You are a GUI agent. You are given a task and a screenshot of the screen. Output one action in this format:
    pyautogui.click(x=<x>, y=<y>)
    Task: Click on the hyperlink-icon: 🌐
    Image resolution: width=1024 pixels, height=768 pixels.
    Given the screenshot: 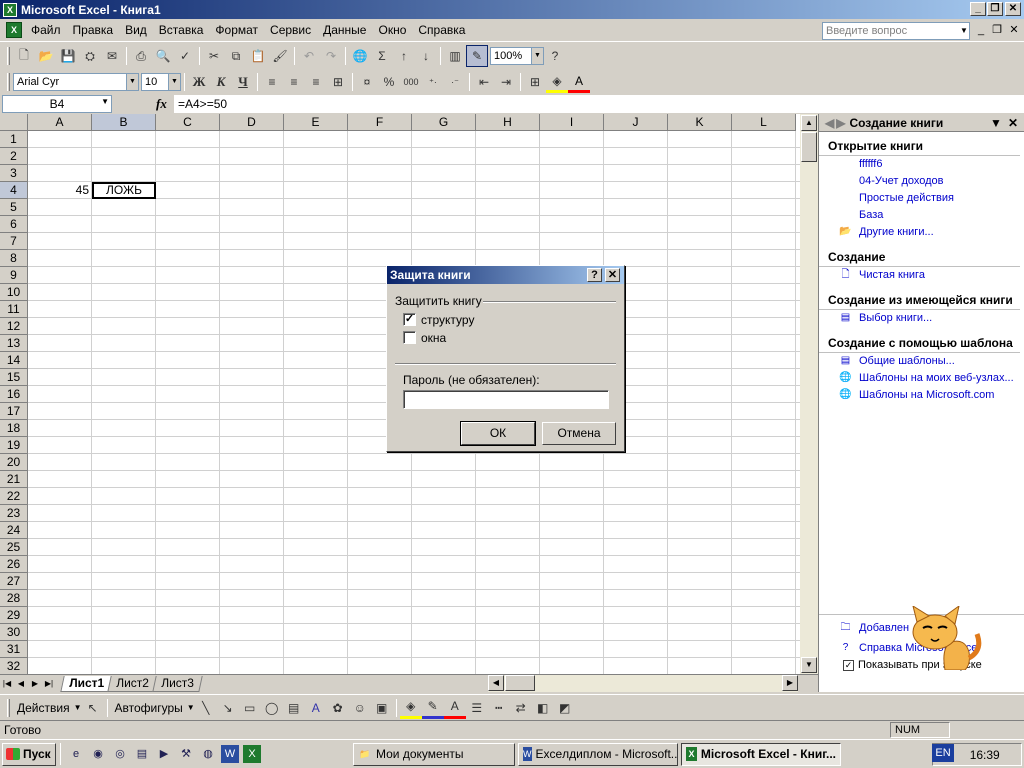 What is the action you would take?
    pyautogui.click(x=360, y=56)
    